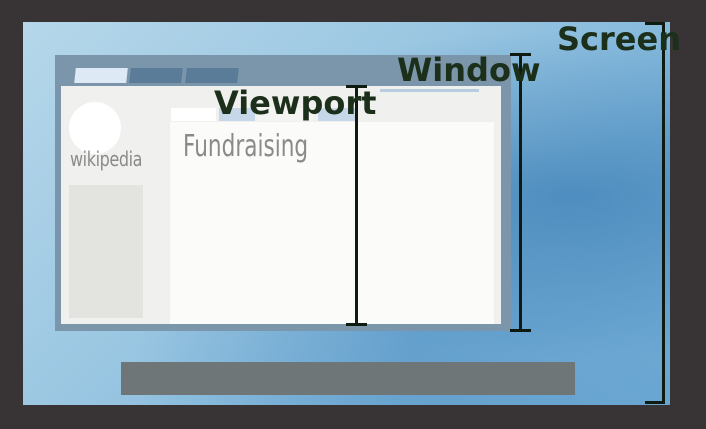 Image resolution: width=706 pixels, height=429 pixels. What do you see at coordinates (295, 103) in the screenshot?
I see `viewport-label: Viewport` at bounding box center [295, 103].